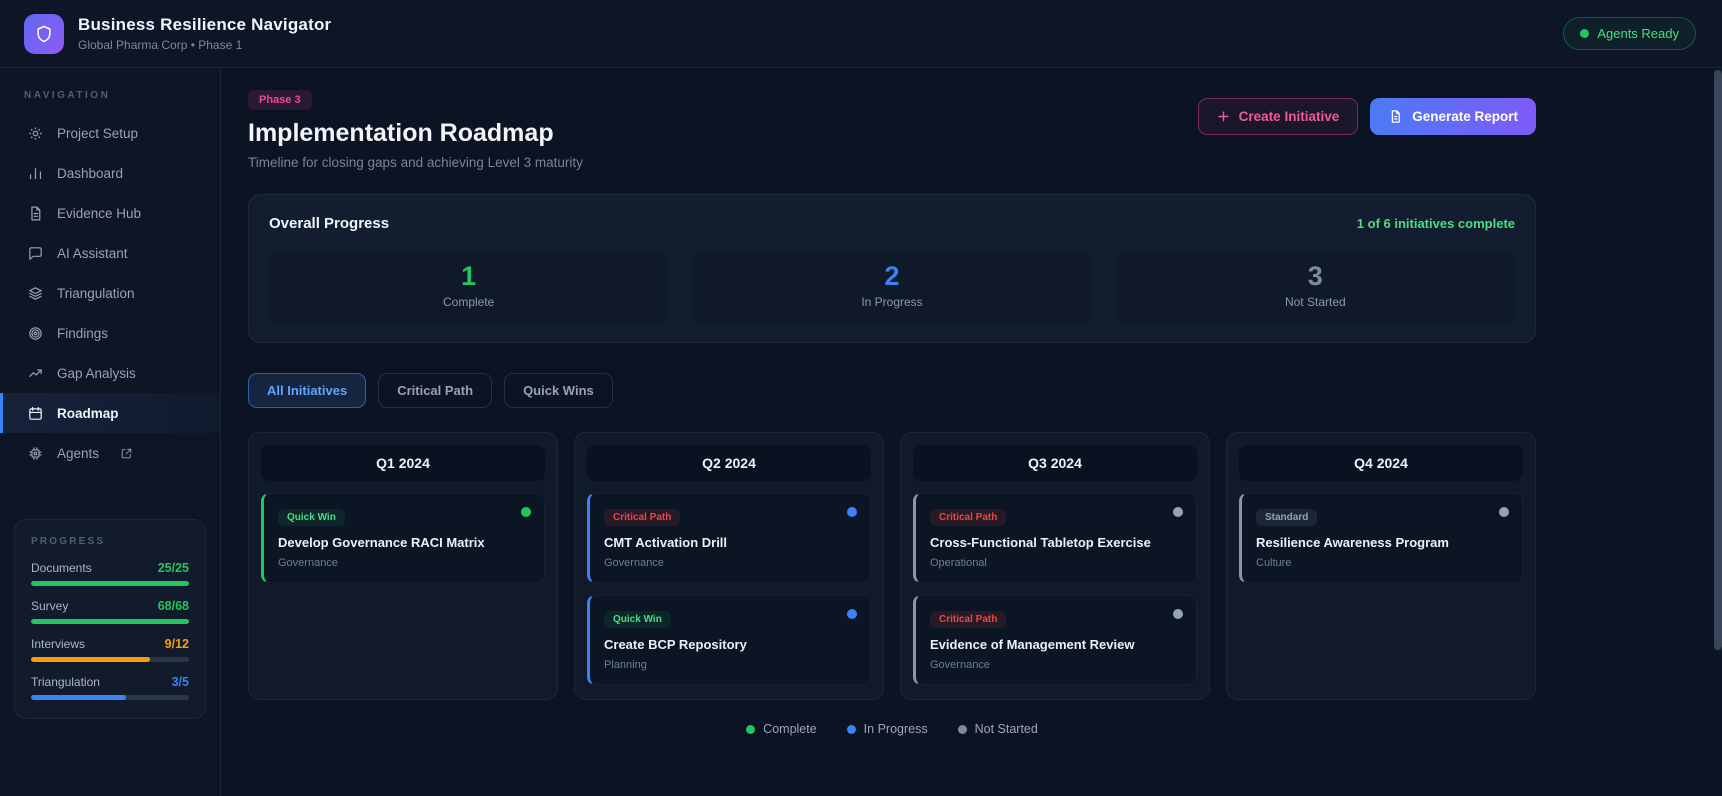 The width and height of the screenshot is (1722, 796). Describe the element at coordinates (634, 563) in the screenshot. I see `initiative-category: Governance` at that location.